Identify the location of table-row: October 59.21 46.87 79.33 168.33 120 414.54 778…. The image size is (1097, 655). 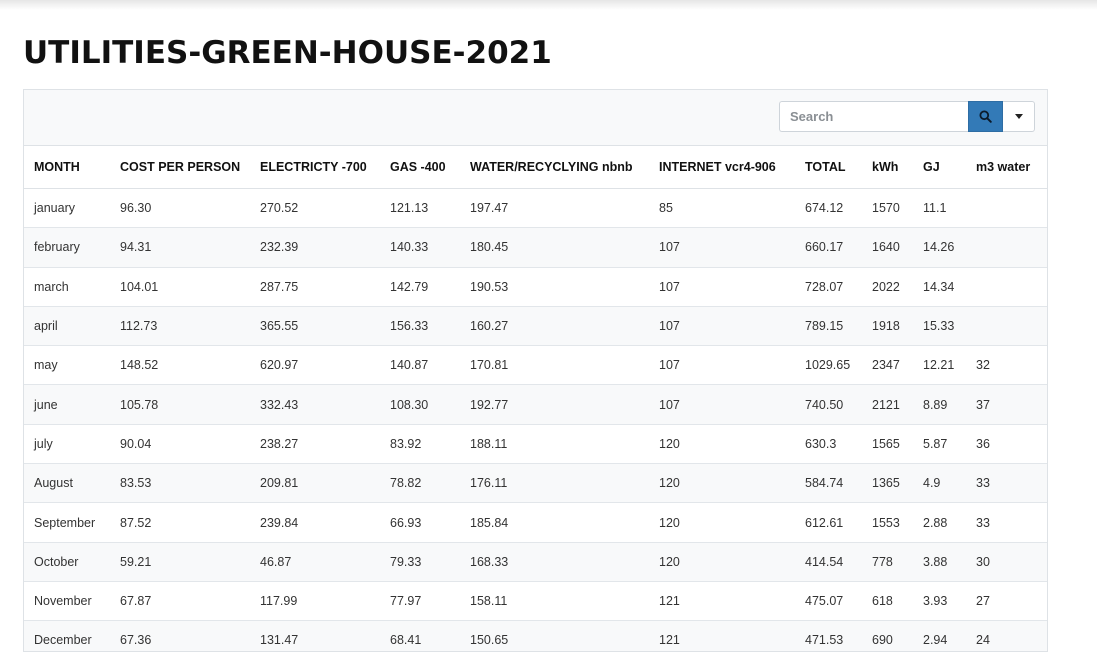
(535, 561).